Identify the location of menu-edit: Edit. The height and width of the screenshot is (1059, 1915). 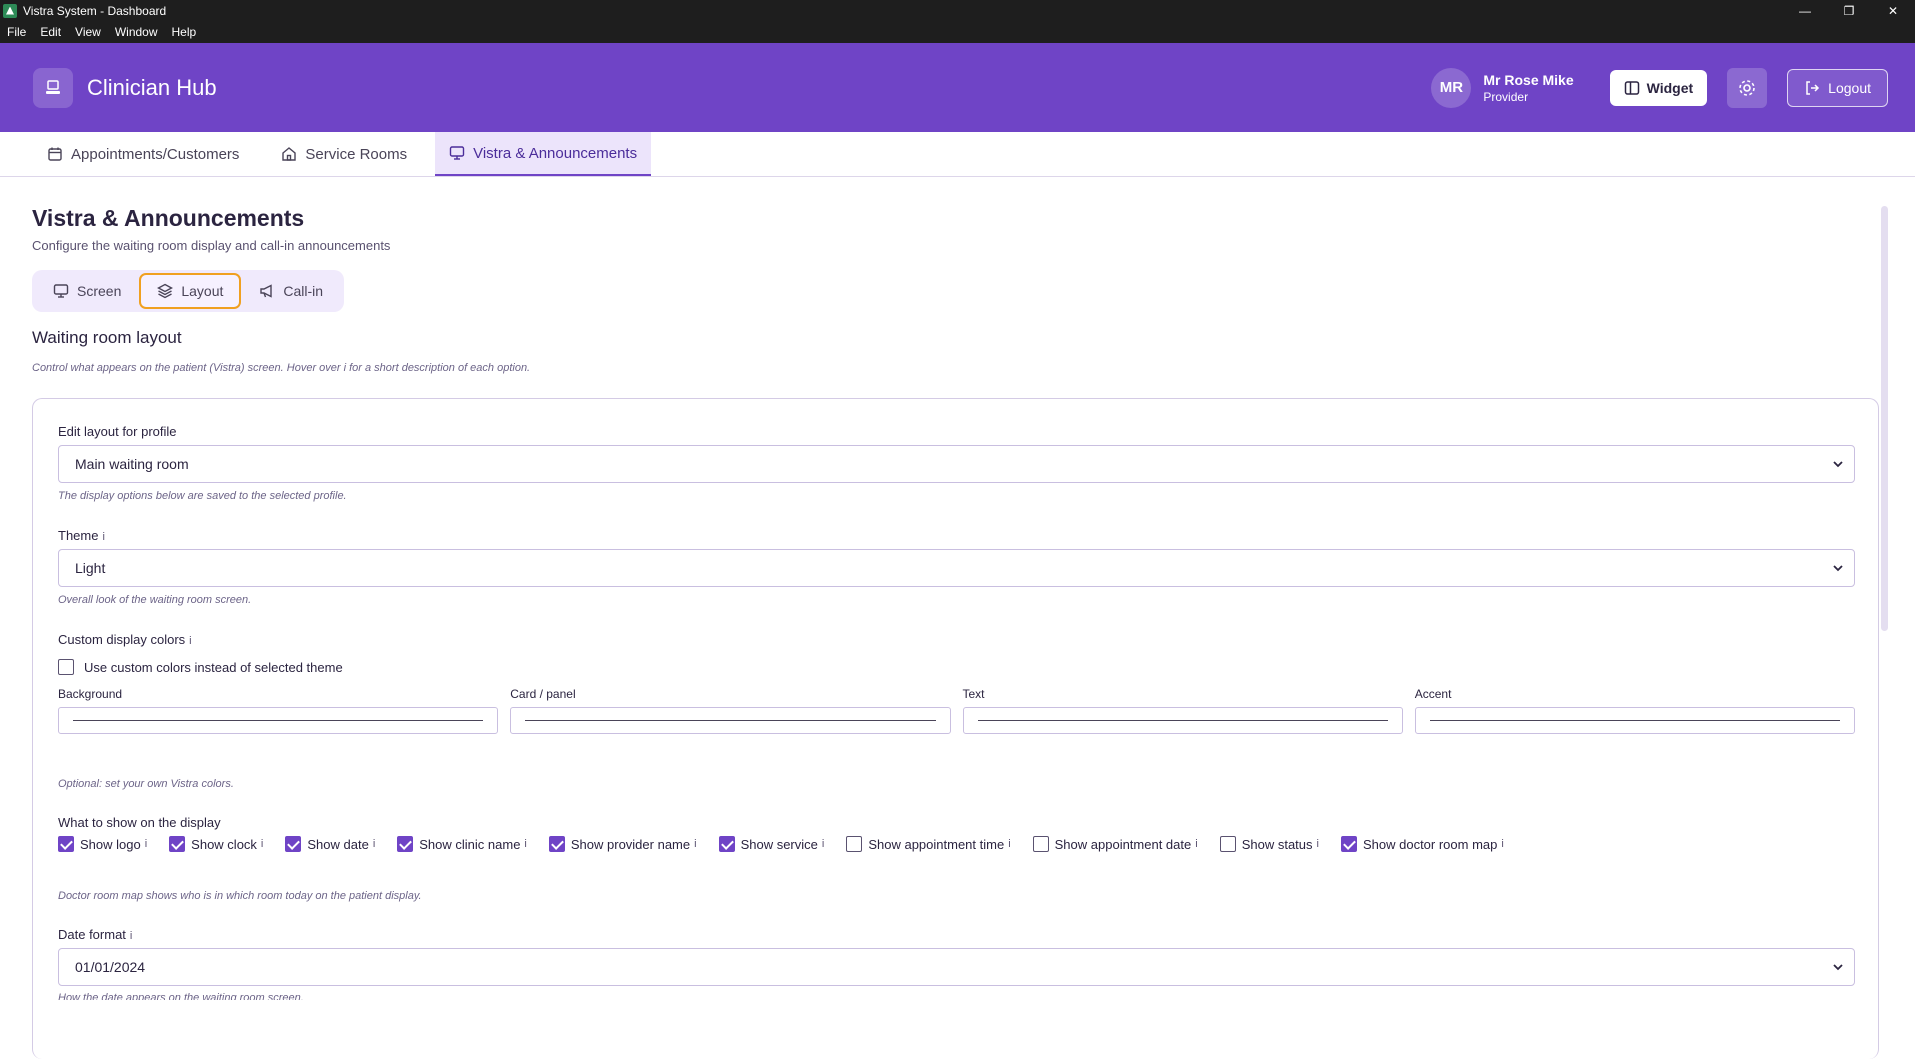
(50, 32).